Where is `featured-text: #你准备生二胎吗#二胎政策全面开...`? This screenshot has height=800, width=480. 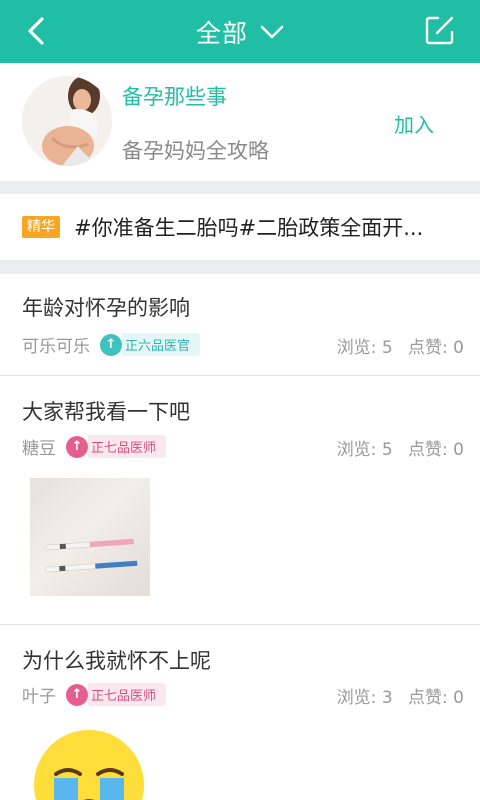 featured-text: #你准备生二胎吗#二胎政策全面开... is located at coordinates (249, 228).